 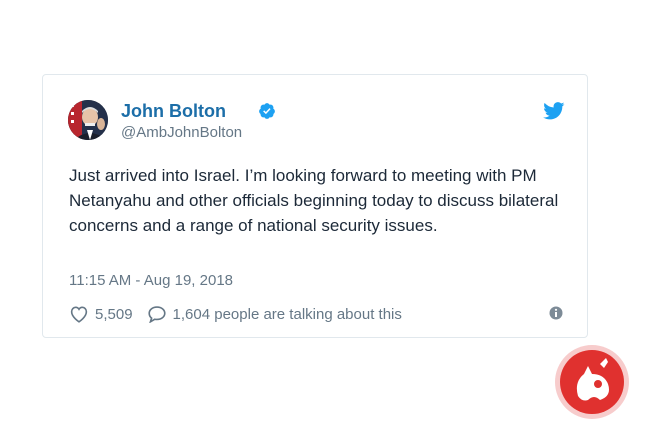 I want to click on tweet-timestamp: 11:15 AM - Aug 19, 2018, so click(x=151, y=280).